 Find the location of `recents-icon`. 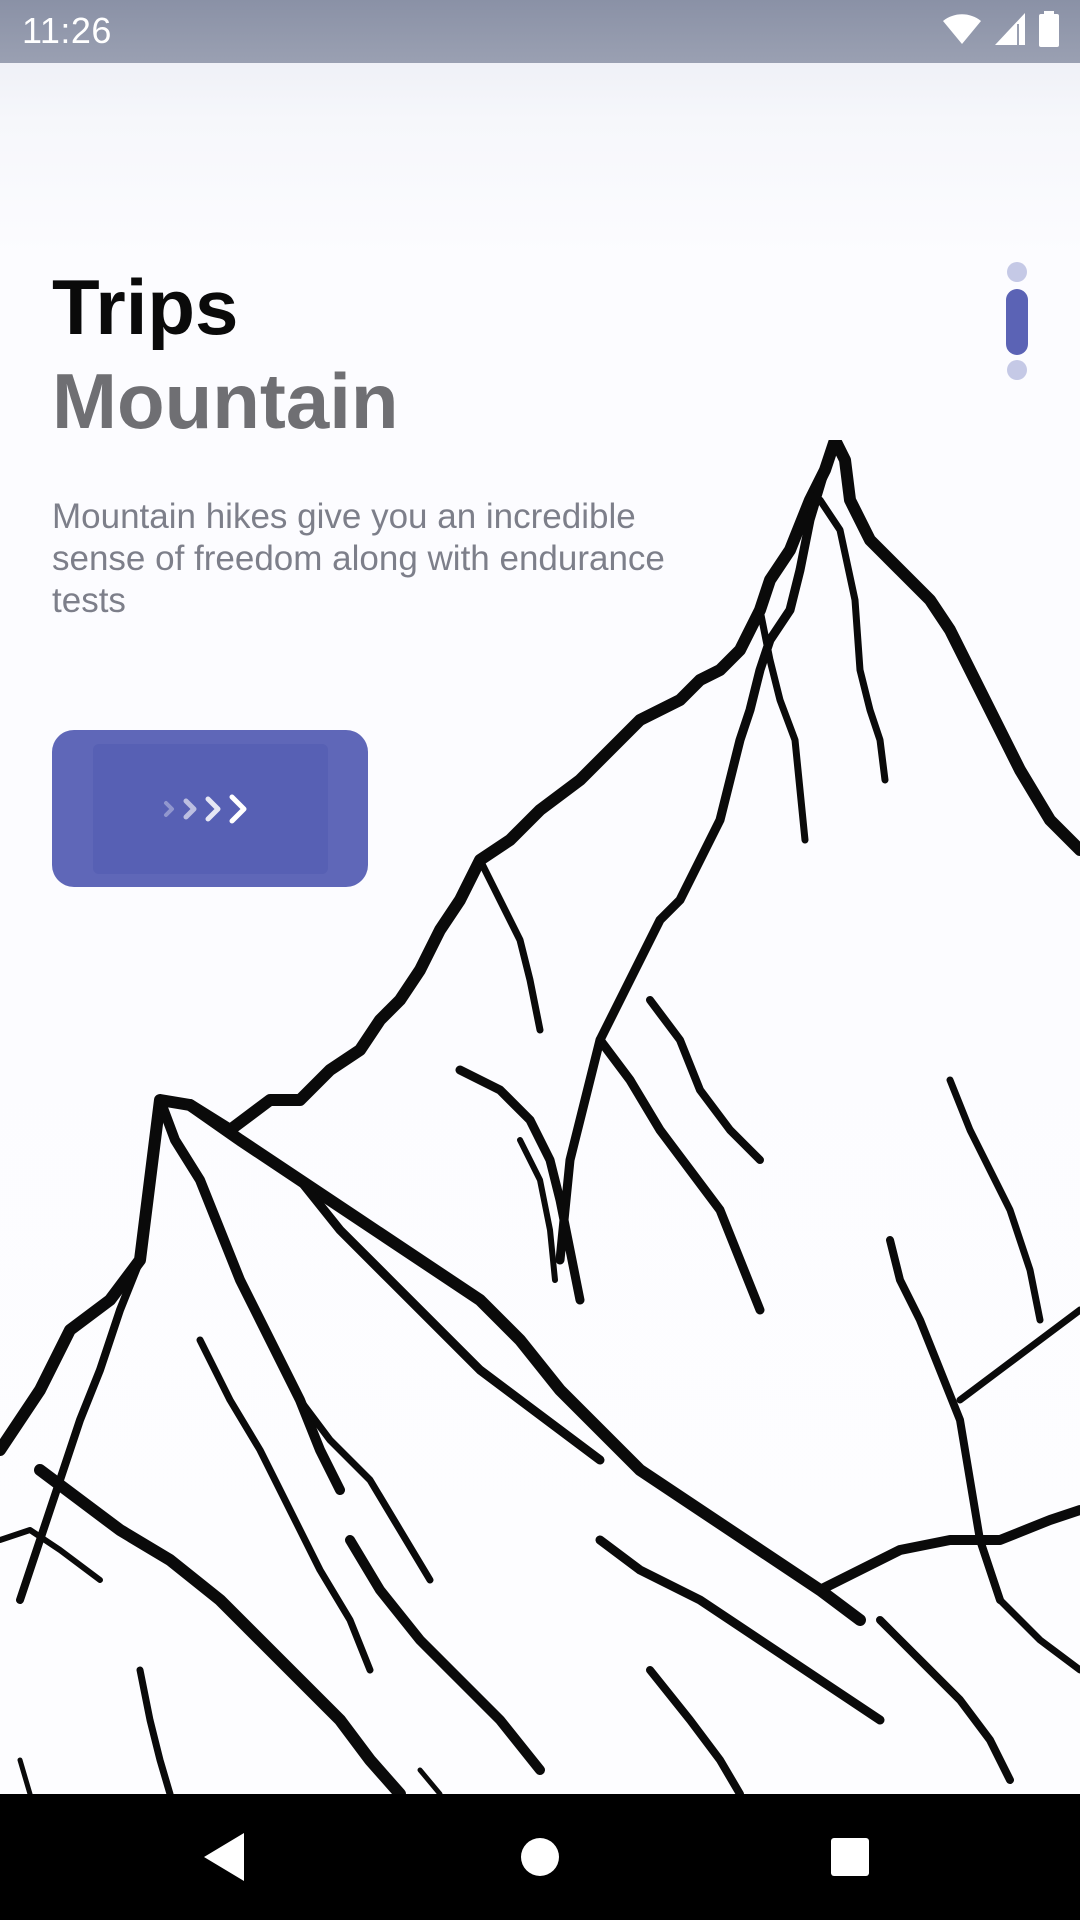

recents-icon is located at coordinates (850, 1857).